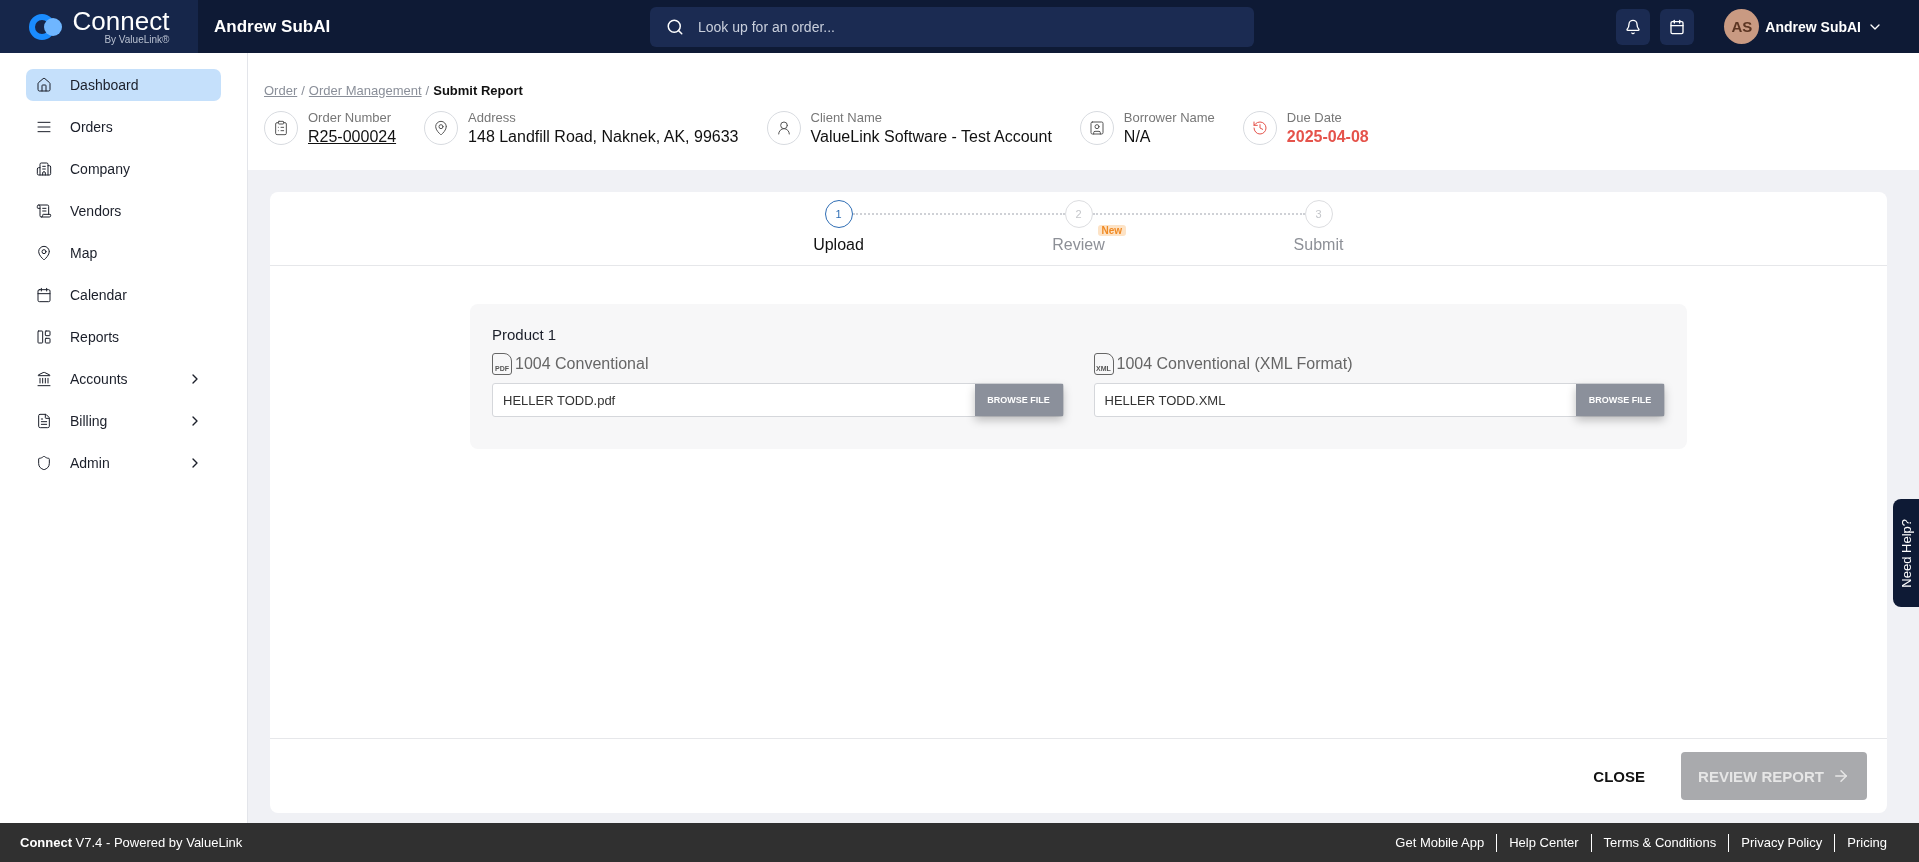 Image resolution: width=1919 pixels, height=862 pixels. What do you see at coordinates (1078, 214) in the screenshot?
I see `step-number: 2` at bounding box center [1078, 214].